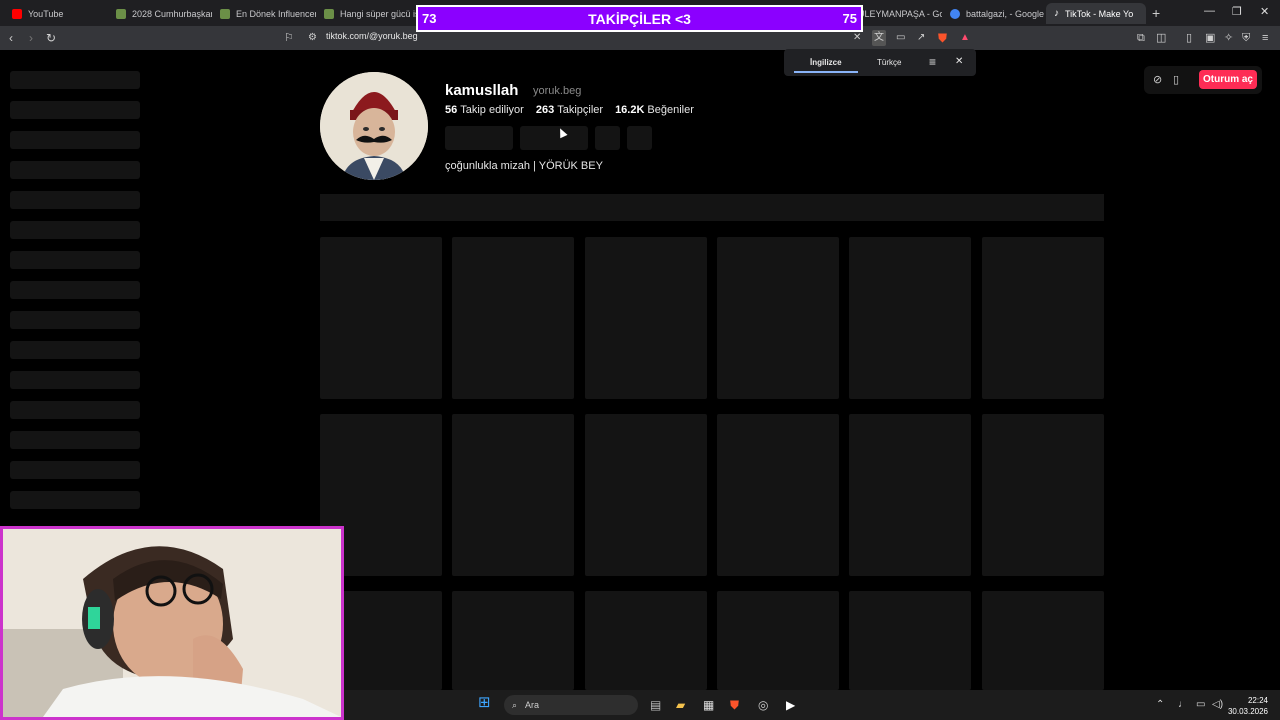 This screenshot has height=720, width=1280. I want to click on reload-icon: ↻, so click(51, 38).